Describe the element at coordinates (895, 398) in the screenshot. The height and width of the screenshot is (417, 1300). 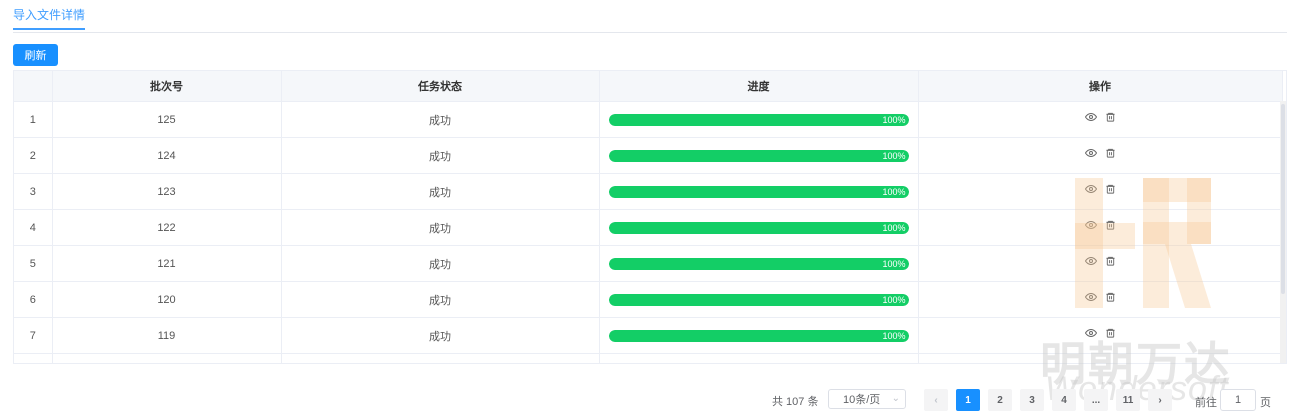
I see `chevron-down-icon: ⌄` at that location.